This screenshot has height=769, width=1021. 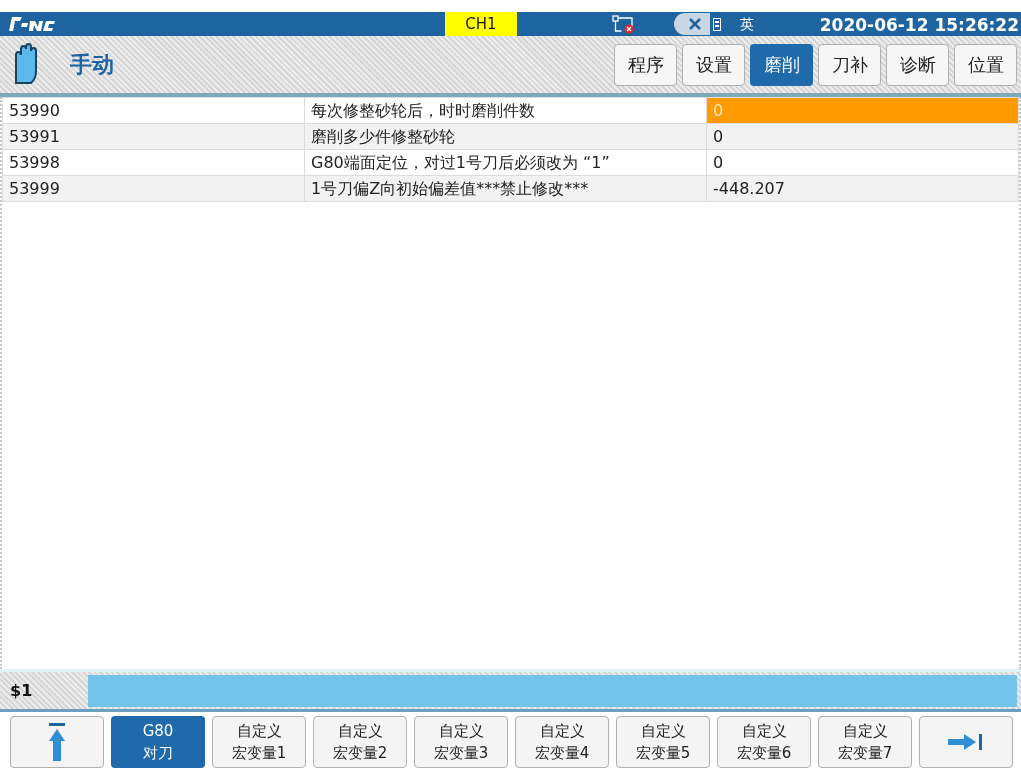 I want to click on tab: 磨削, so click(x=781, y=64).